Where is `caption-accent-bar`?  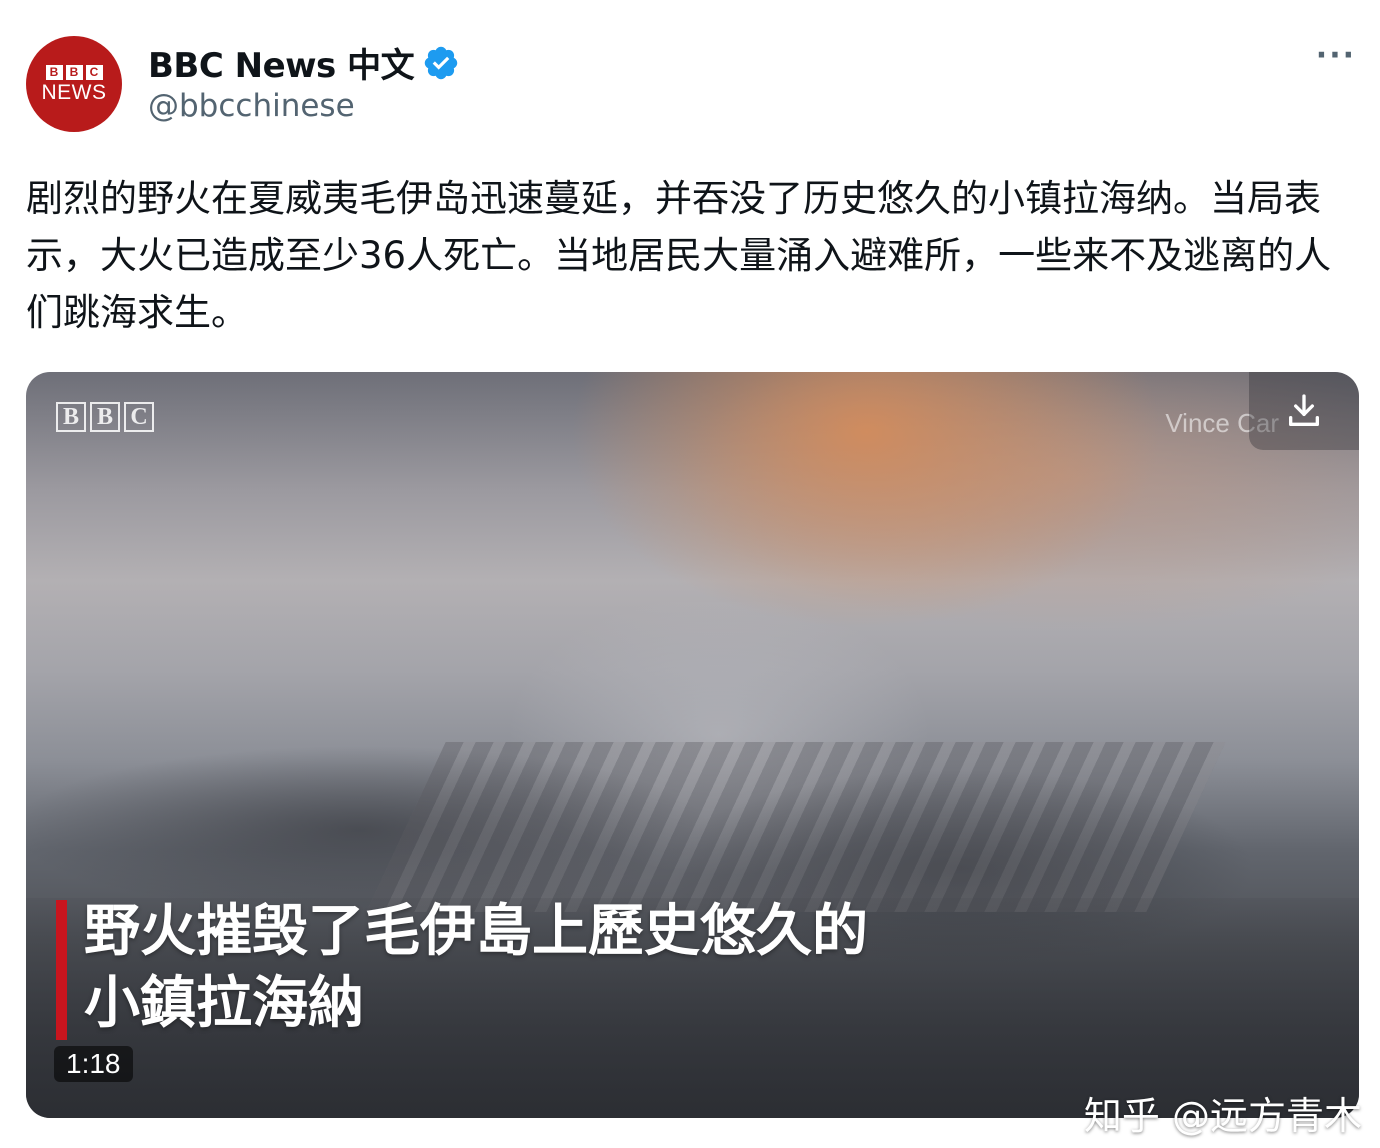 caption-accent-bar is located at coordinates (61, 970).